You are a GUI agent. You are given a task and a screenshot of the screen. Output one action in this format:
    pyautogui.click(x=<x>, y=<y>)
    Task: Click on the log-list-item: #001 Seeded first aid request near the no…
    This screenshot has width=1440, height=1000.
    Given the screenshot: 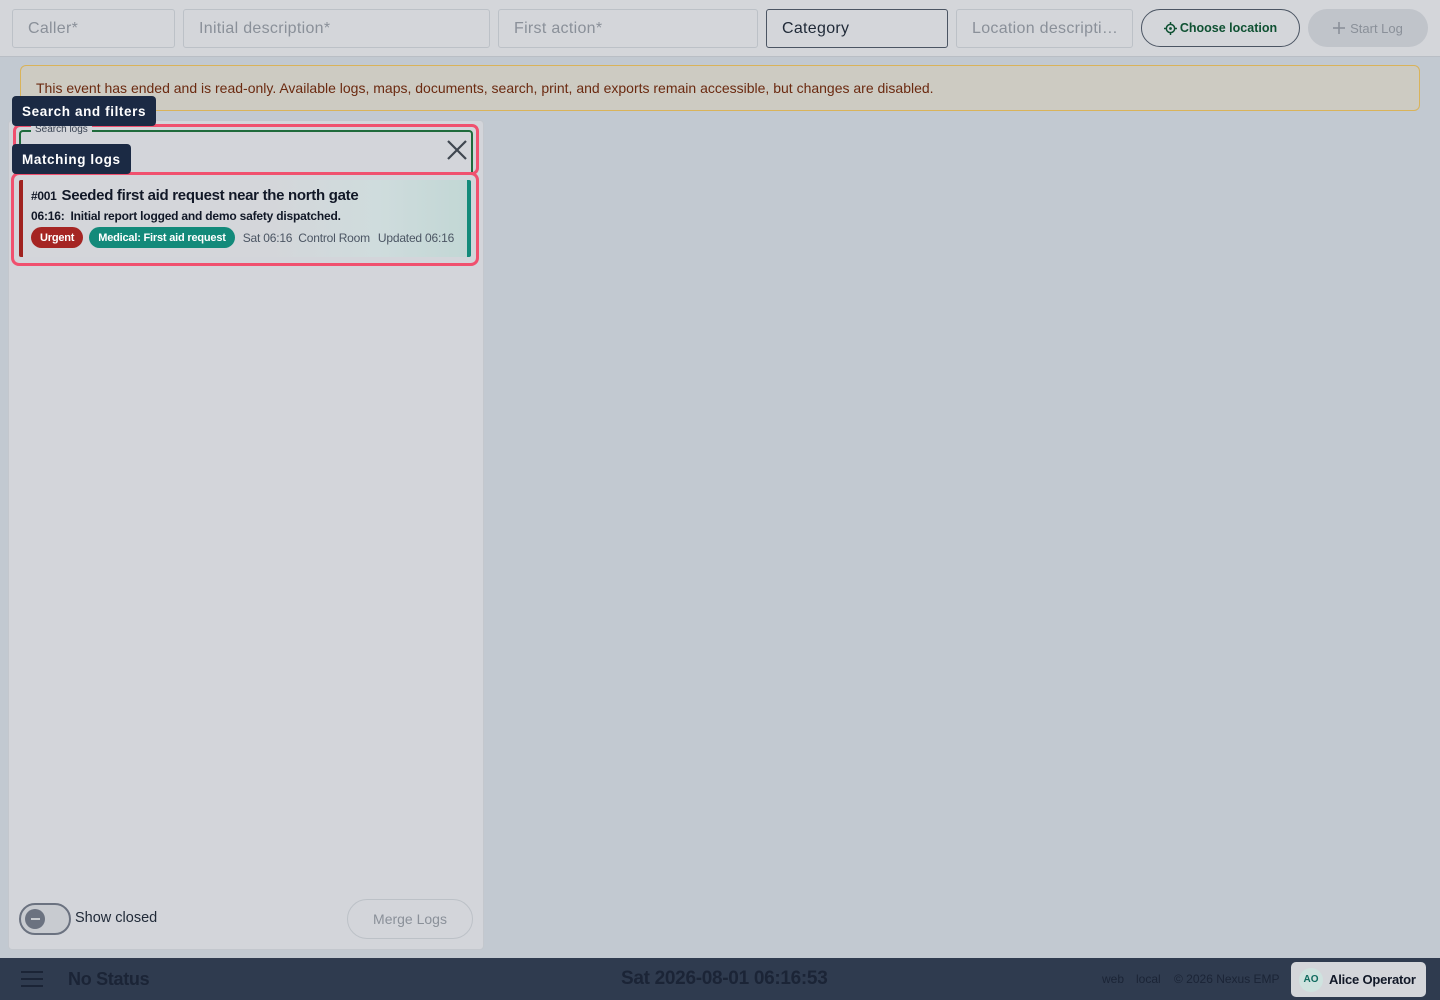 What is the action you would take?
    pyautogui.click(x=245, y=218)
    